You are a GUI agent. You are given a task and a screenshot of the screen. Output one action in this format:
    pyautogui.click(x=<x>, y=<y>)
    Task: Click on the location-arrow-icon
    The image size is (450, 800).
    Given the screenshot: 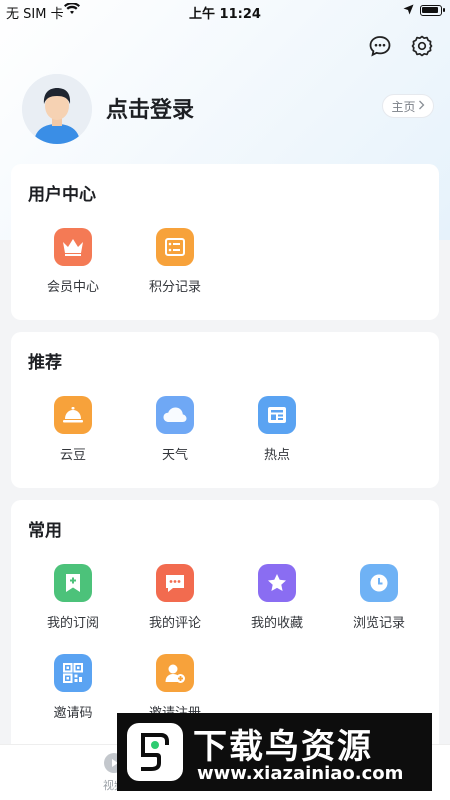 What is the action you would take?
    pyautogui.click(x=408, y=11)
    